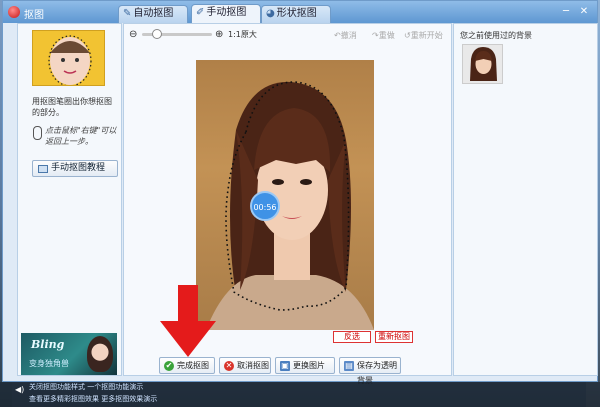  I want to click on tab-label: 手动抠图, so click(226, 12).